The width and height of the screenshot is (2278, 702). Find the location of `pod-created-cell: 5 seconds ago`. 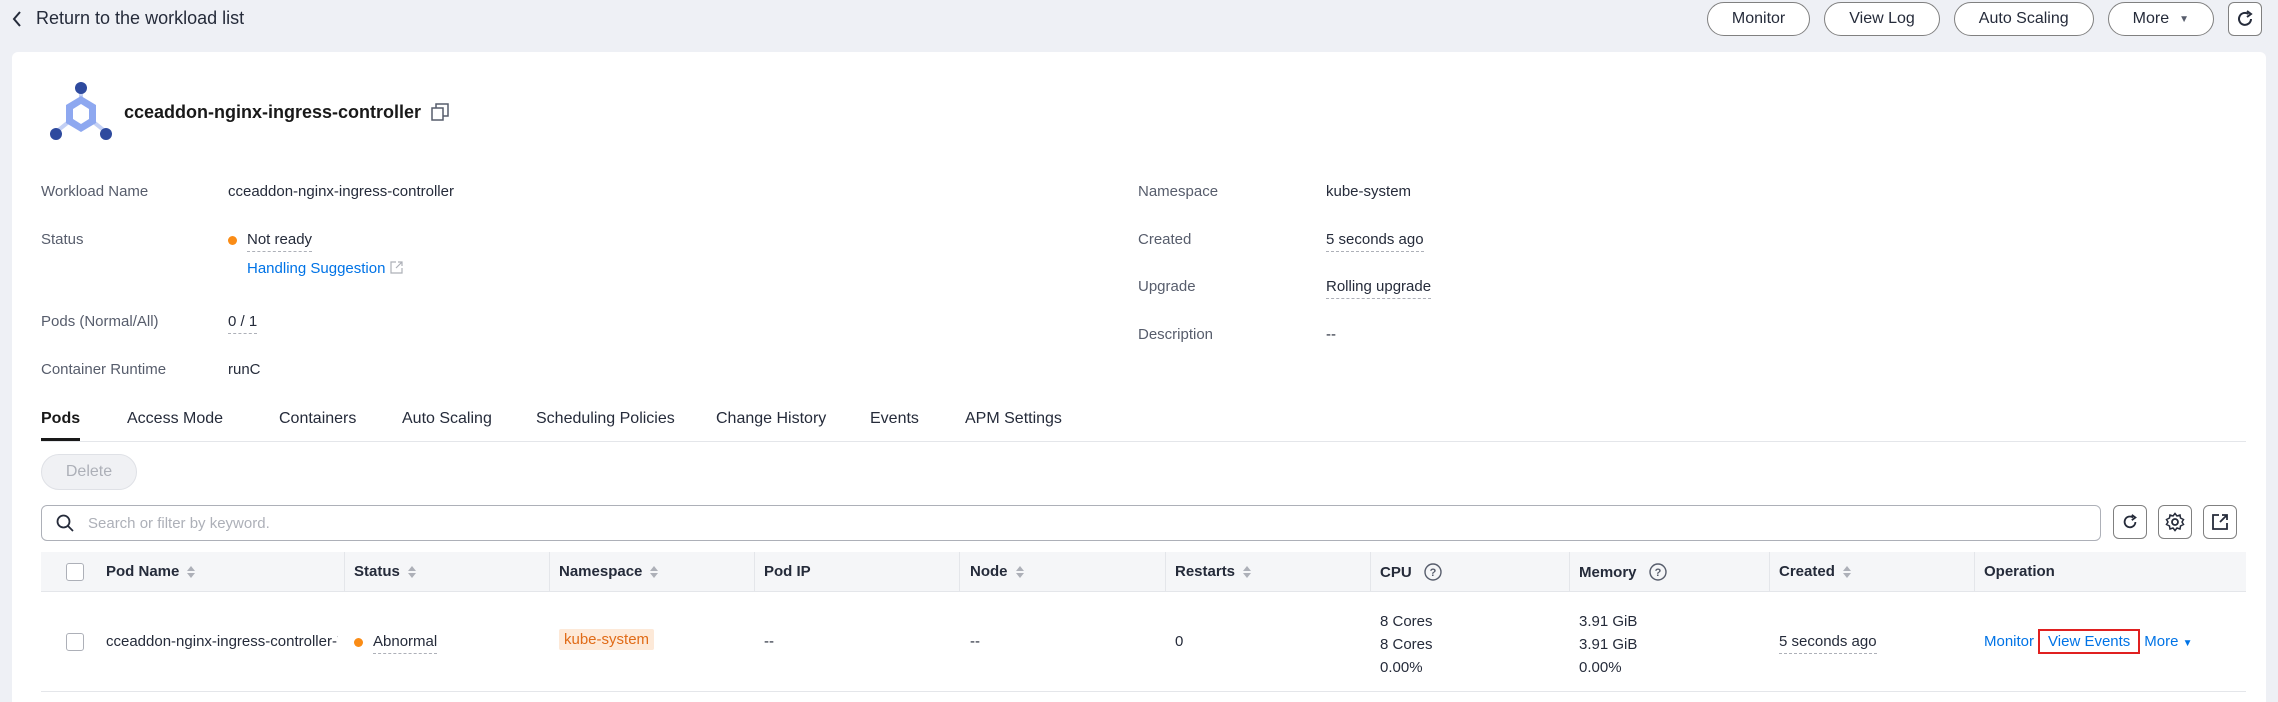

pod-created-cell: 5 seconds ago is located at coordinates (1828, 643).